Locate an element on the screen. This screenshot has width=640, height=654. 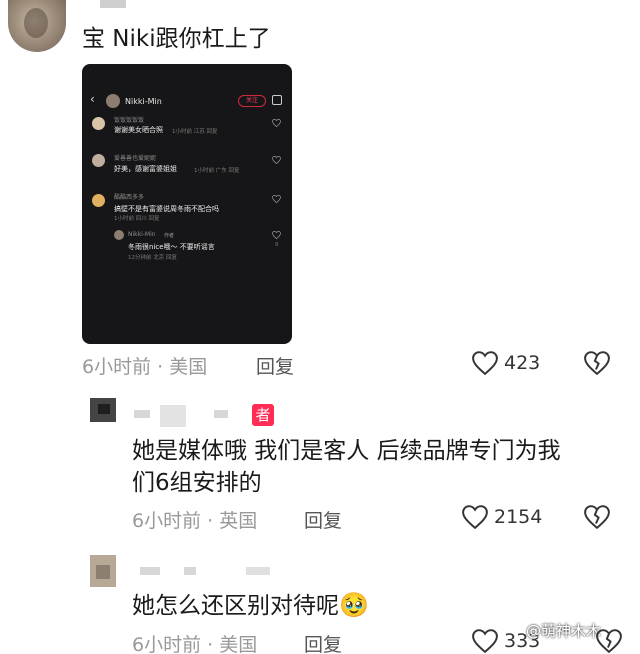
like-count: 9 is located at coordinates (277, 245).